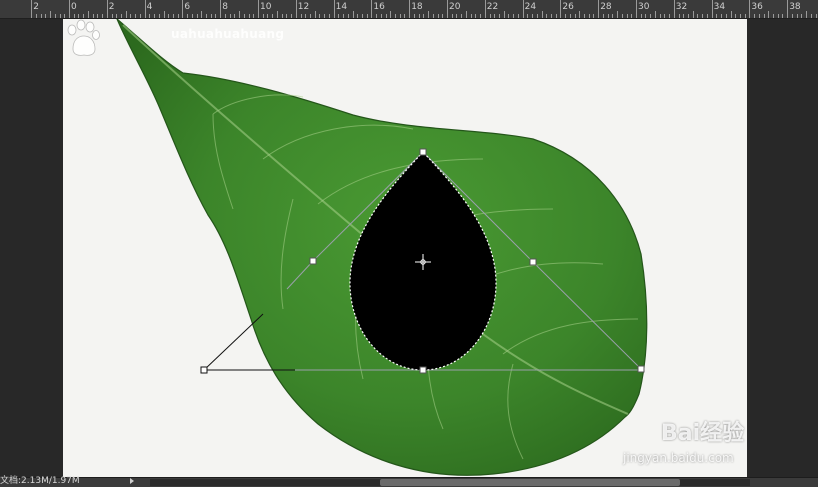  What do you see at coordinates (204, 370) in the screenshot?
I see `bezier-handle-icon` at bounding box center [204, 370].